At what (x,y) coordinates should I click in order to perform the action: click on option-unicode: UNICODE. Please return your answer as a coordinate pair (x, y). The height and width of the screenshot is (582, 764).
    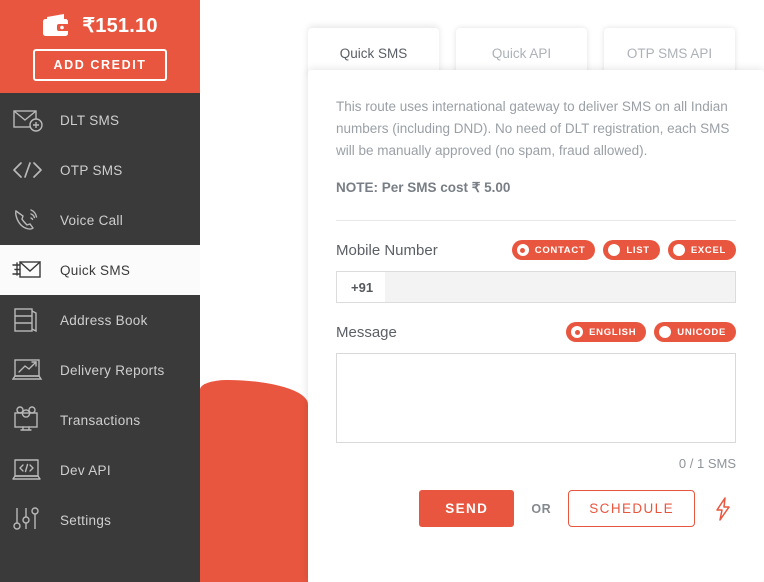
    Looking at the image, I should click on (695, 332).